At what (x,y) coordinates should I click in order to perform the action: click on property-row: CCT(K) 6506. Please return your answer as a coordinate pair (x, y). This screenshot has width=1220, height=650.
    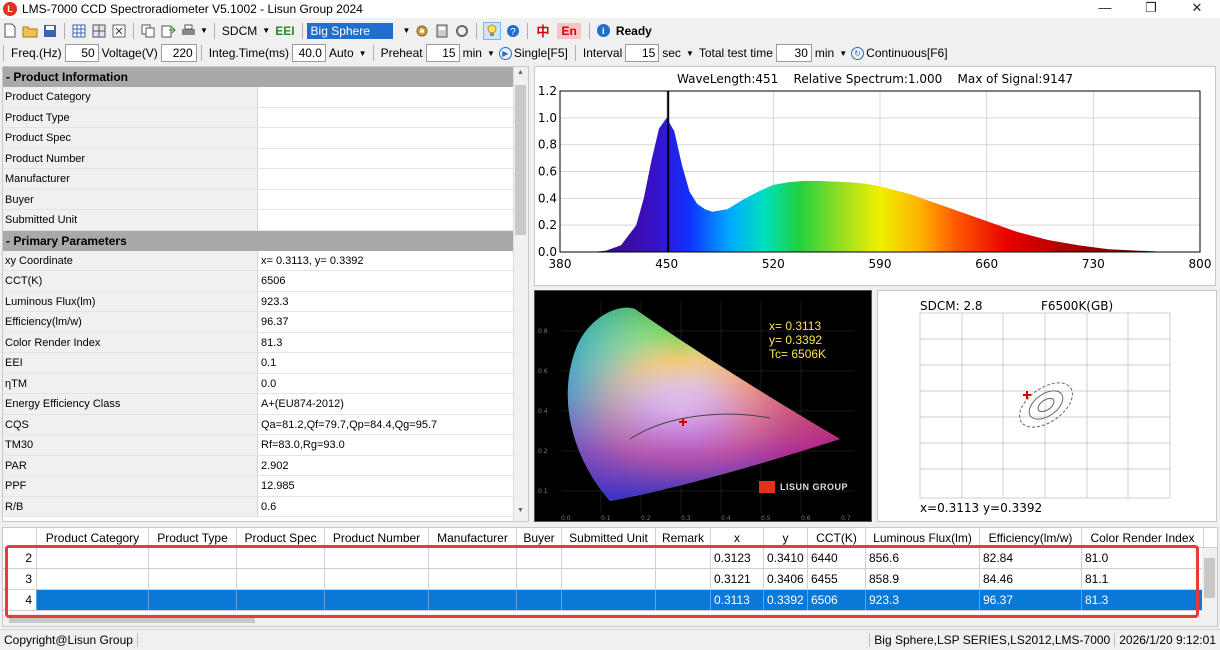
    Looking at the image, I should click on (265, 281).